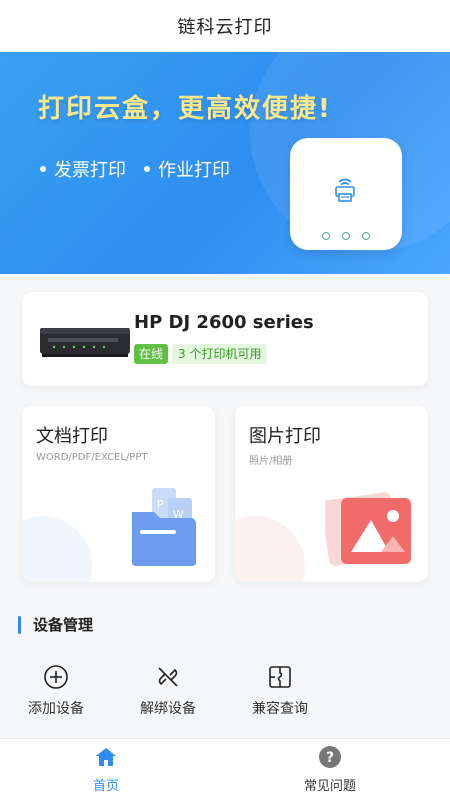 The image size is (450, 800). What do you see at coordinates (168, 689) in the screenshot?
I see `unbind-device-button: 解绑设备` at bounding box center [168, 689].